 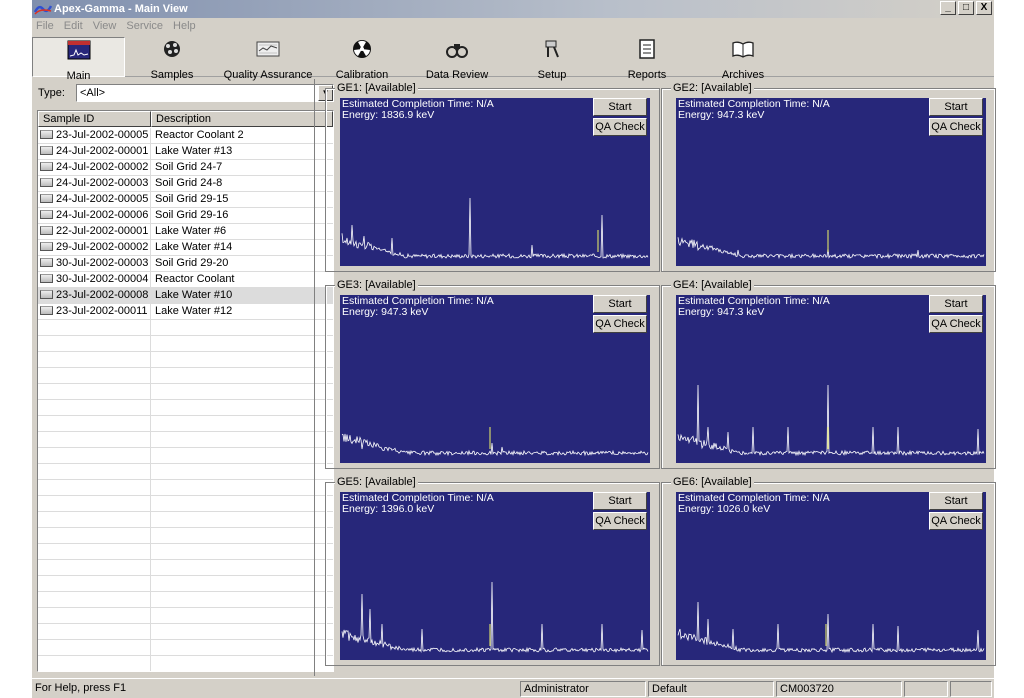 I want to click on type-filter-label: Type:, so click(x=51, y=93).